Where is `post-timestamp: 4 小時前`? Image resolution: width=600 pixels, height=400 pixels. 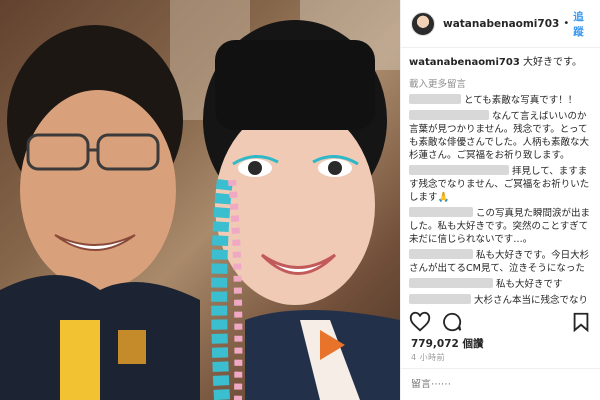 post-timestamp: 4 小時前 is located at coordinates (428, 357).